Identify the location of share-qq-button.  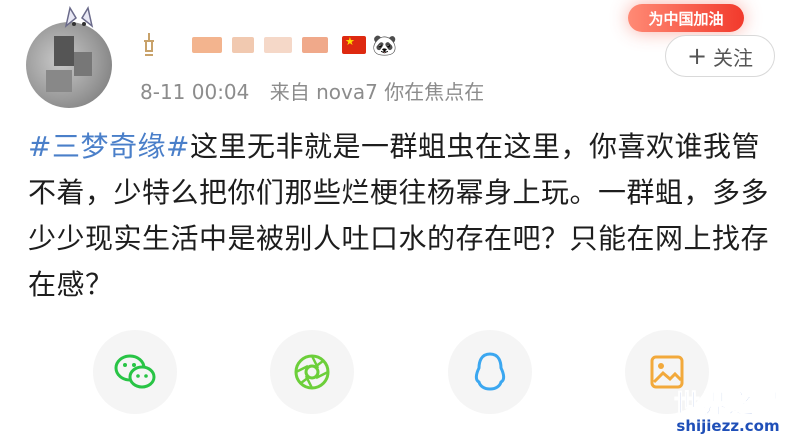
(490, 372).